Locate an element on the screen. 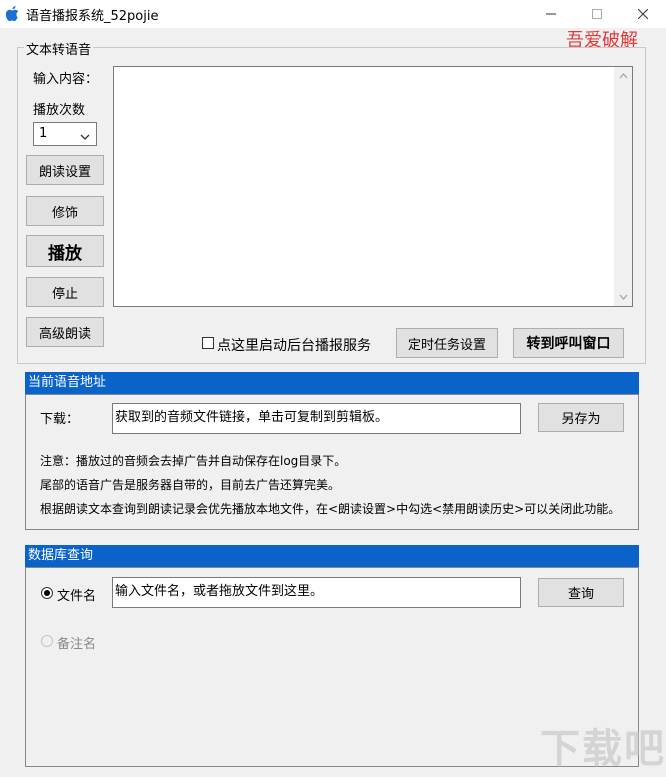 The image size is (666, 777). note-line-1: 注意：播放过的音频会去掉广告并自动保存在log目录下。 is located at coordinates (193, 461).